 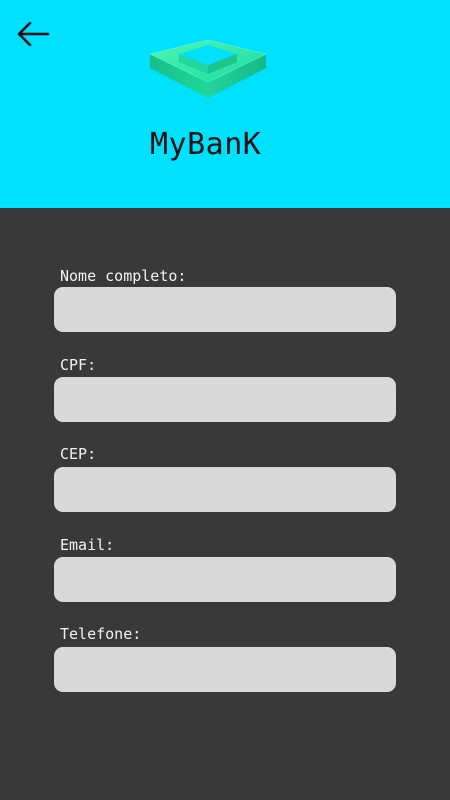 What do you see at coordinates (225, 489) in the screenshot?
I see `cep-input` at bounding box center [225, 489].